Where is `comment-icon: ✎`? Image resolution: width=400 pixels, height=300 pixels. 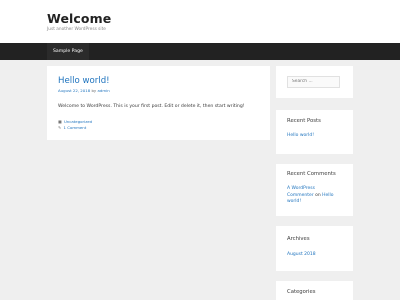 comment-icon: ✎ is located at coordinates (60, 127).